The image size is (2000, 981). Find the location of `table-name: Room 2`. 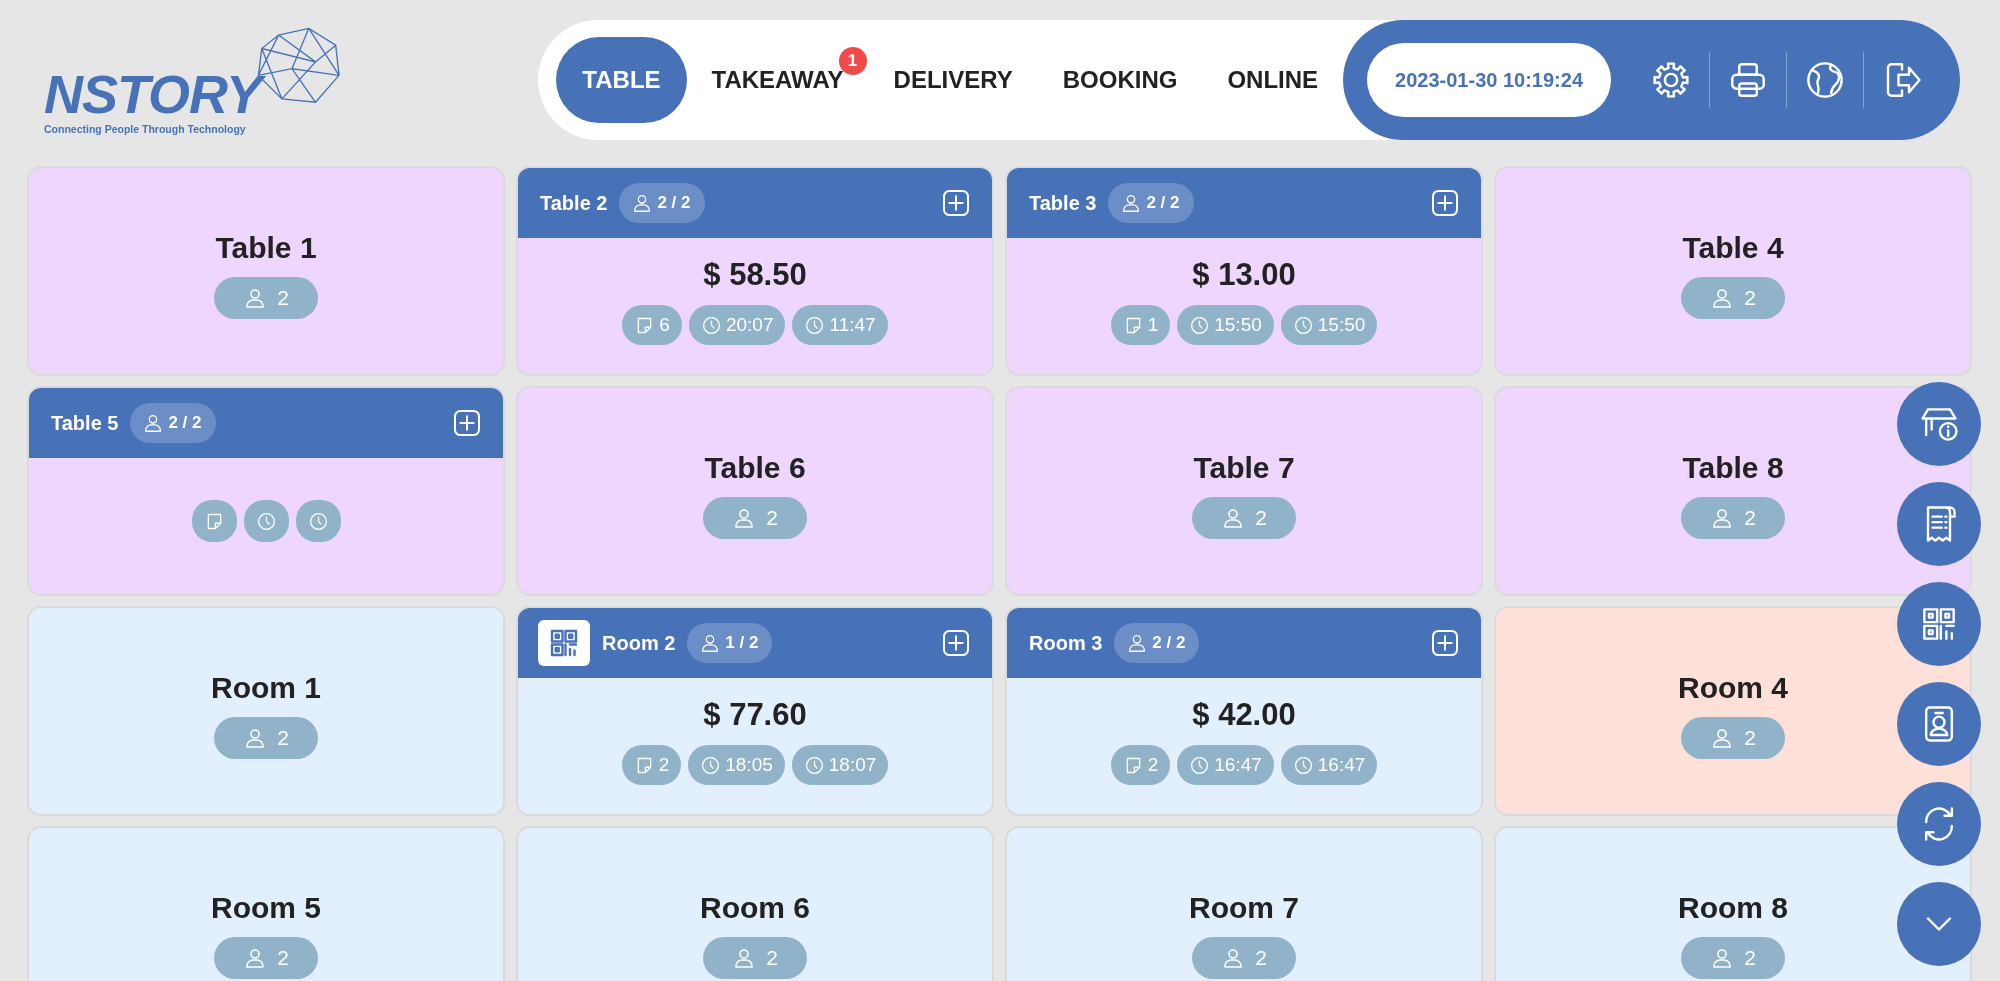

table-name: Room 2 is located at coordinates (639, 643).